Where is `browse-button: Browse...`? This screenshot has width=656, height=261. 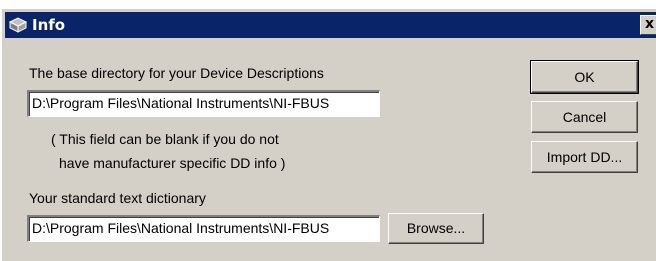 browse-button: Browse... is located at coordinates (436, 228).